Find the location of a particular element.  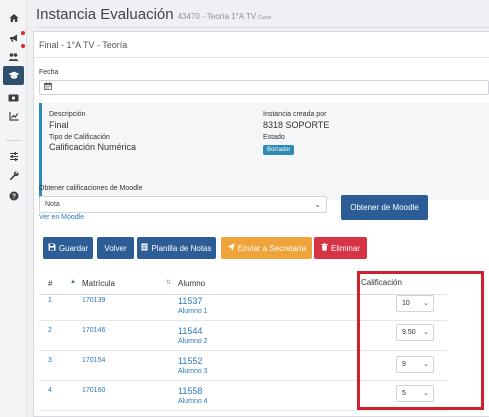

descripcion-value: Final is located at coordinates (59, 125).